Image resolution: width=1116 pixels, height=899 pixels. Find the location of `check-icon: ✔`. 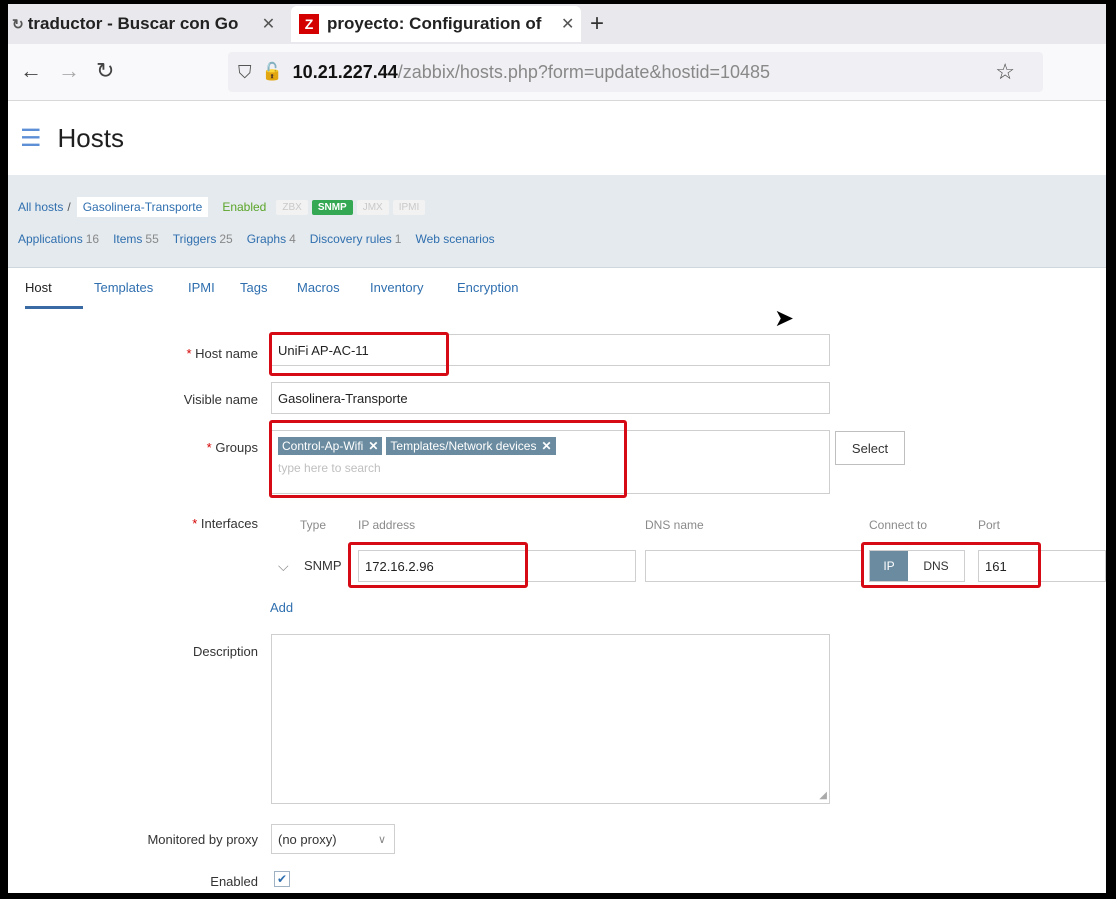

check-icon: ✔ is located at coordinates (282, 879).